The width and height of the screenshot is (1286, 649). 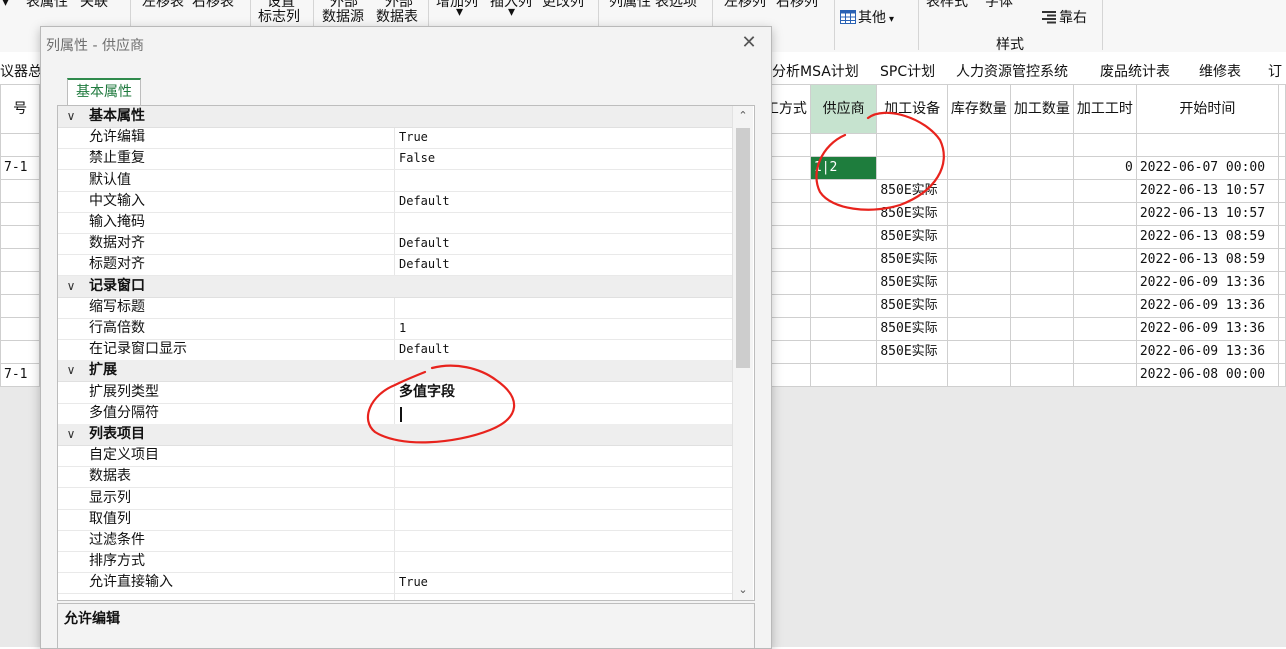 What do you see at coordinates (5, 5) in the screenshot?
I see `ribbon-dropdown-arrow: ▾` at bounding box center [5, 5].